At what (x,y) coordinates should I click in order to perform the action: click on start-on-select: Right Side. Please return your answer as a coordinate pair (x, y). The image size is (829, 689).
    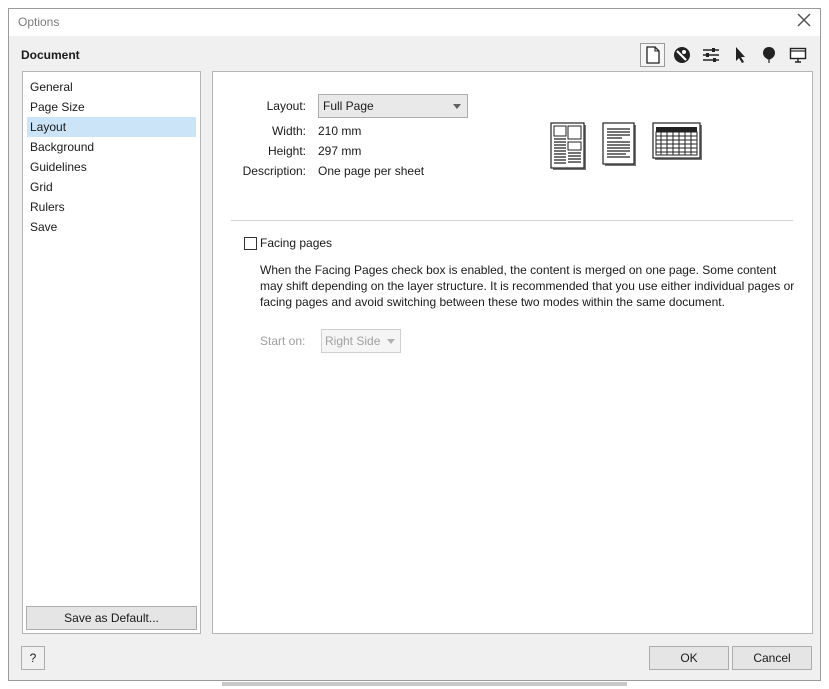
    Looking at the image, I should click on (361, 341).